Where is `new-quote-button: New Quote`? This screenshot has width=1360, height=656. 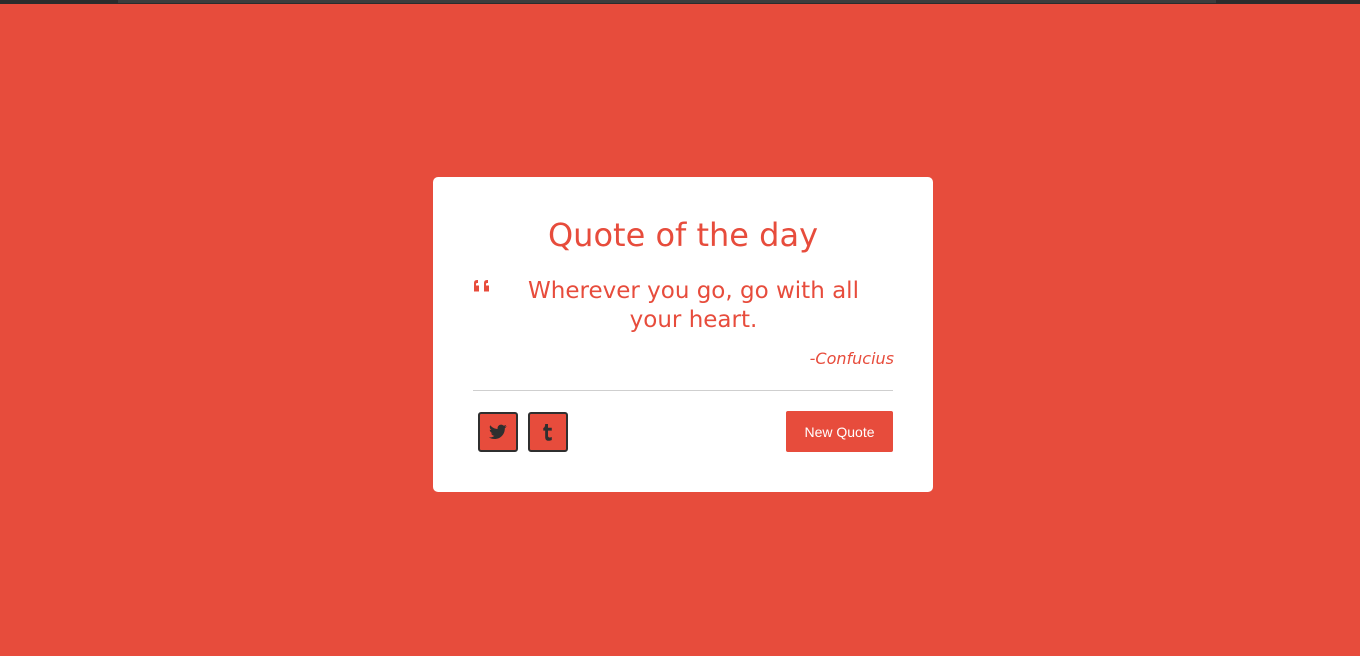 new-quote-button: New Quote is located at coordinates (839, 431).